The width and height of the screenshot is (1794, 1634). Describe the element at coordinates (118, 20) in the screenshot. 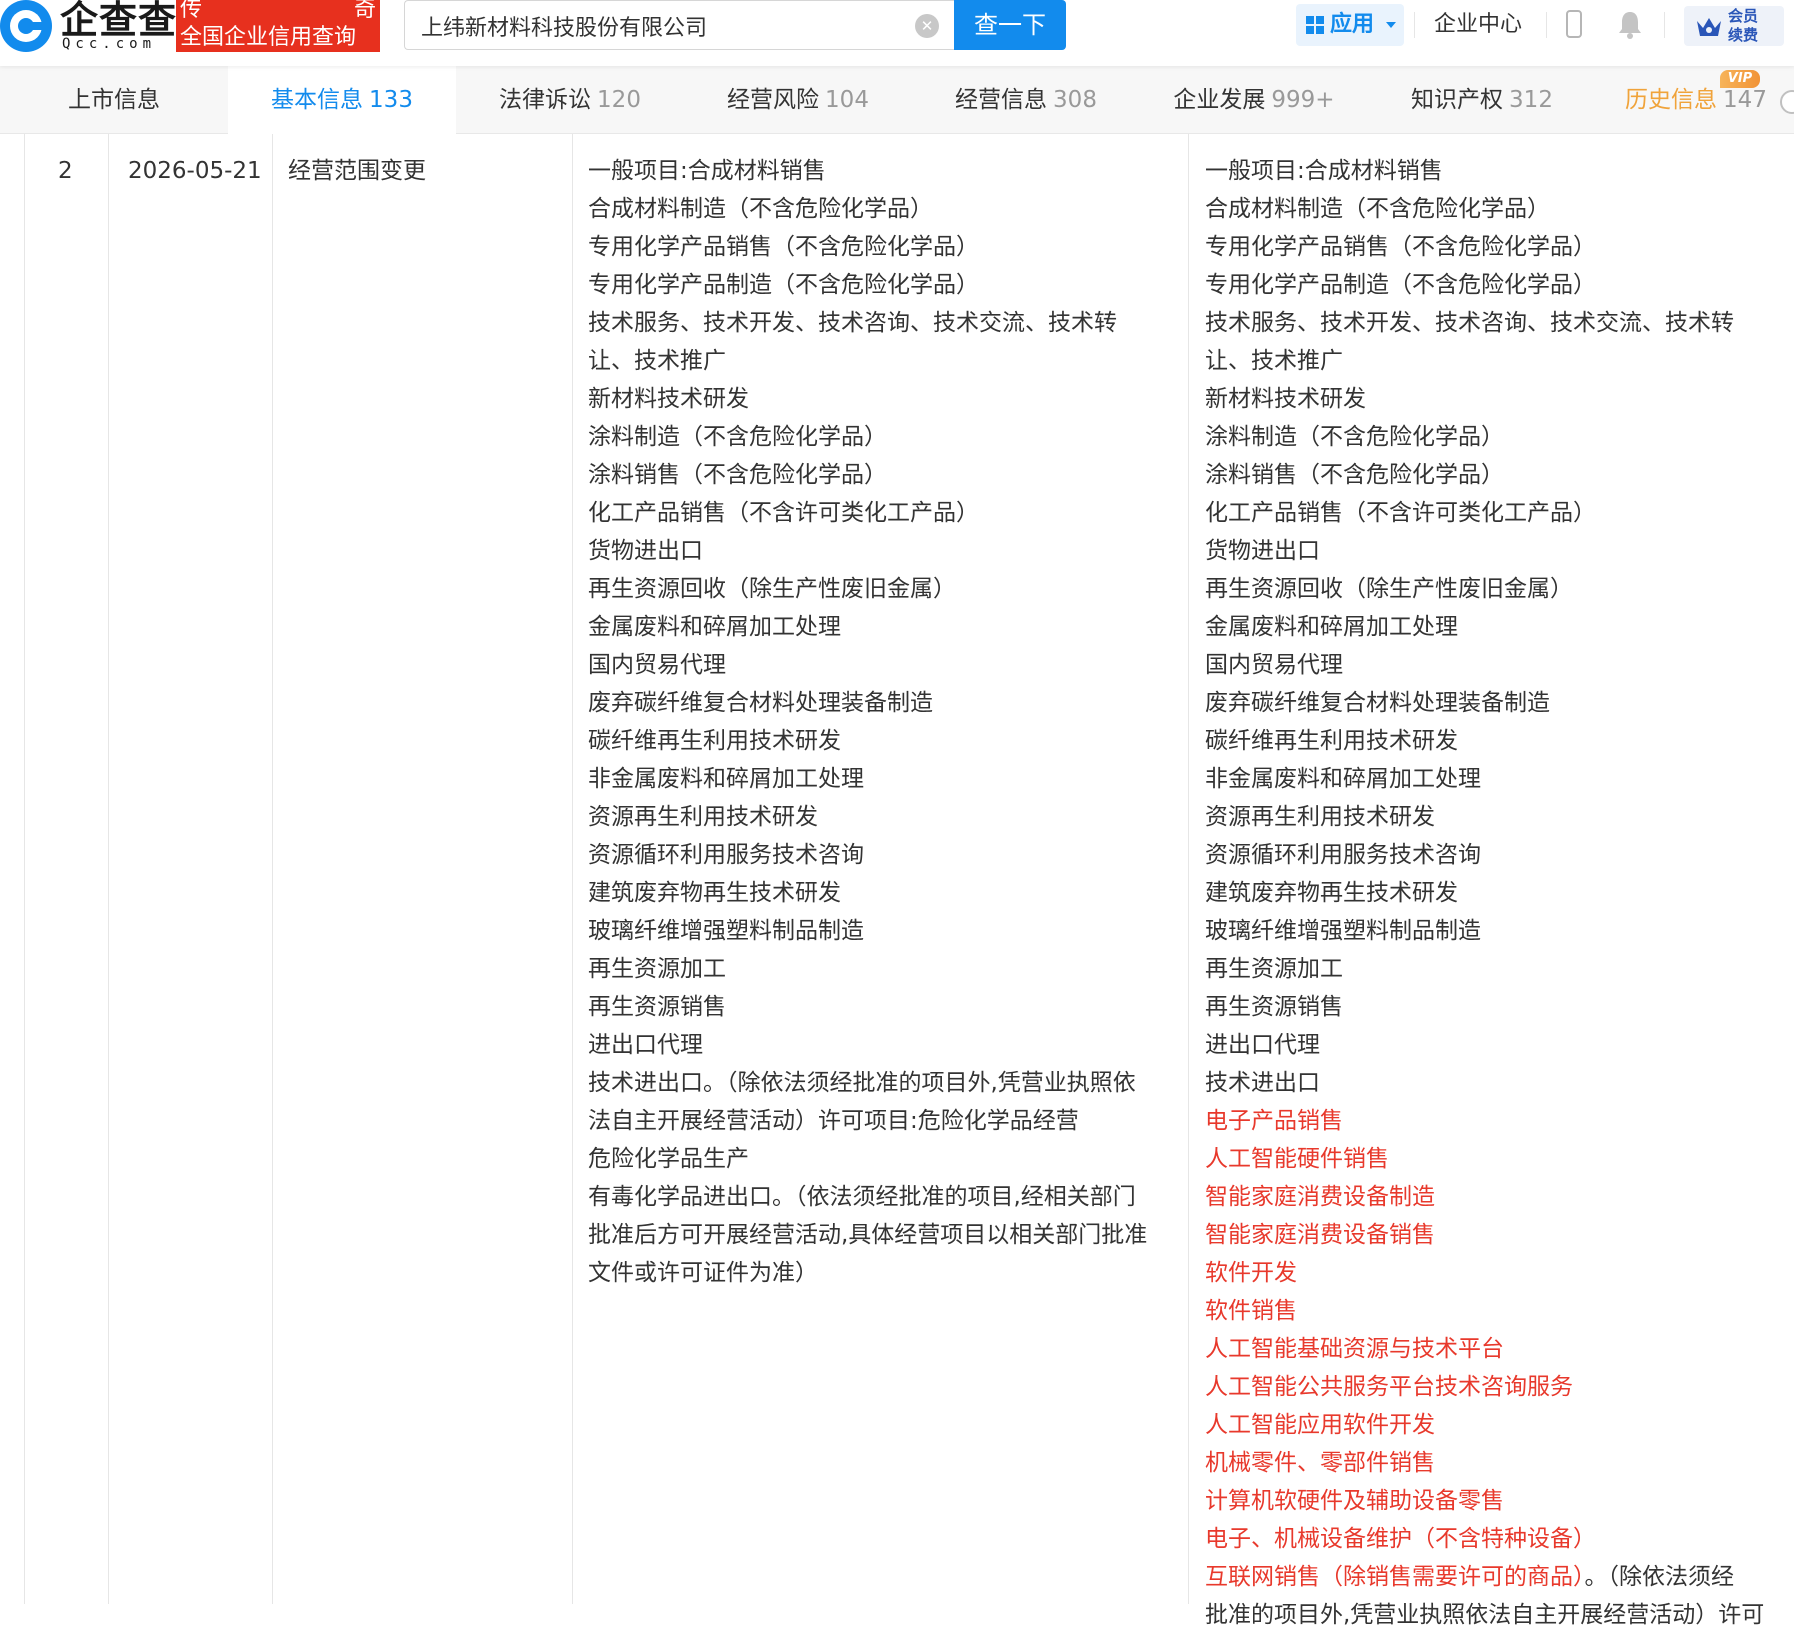

I see `logo-text: 企查查` at that location.